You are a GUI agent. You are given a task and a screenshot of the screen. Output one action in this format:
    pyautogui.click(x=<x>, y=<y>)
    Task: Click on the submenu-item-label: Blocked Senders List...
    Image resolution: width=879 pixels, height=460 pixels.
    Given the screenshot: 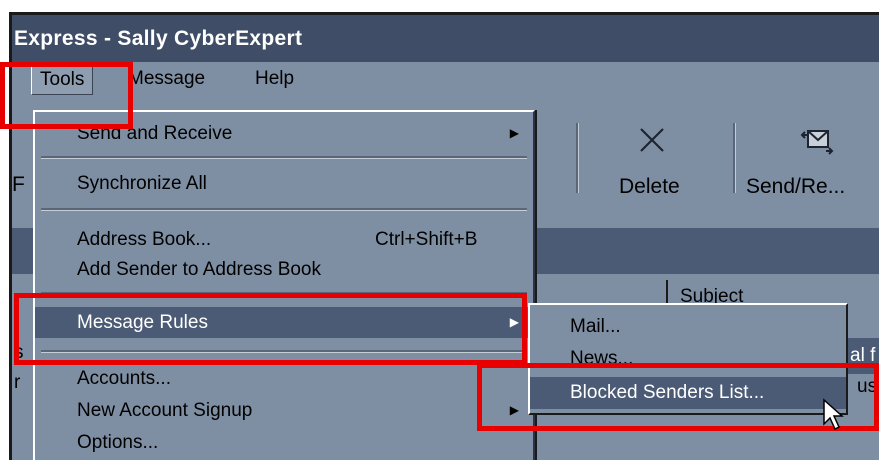 What is the action you would take?
    pyautogui.click(x=667, y=392)
    